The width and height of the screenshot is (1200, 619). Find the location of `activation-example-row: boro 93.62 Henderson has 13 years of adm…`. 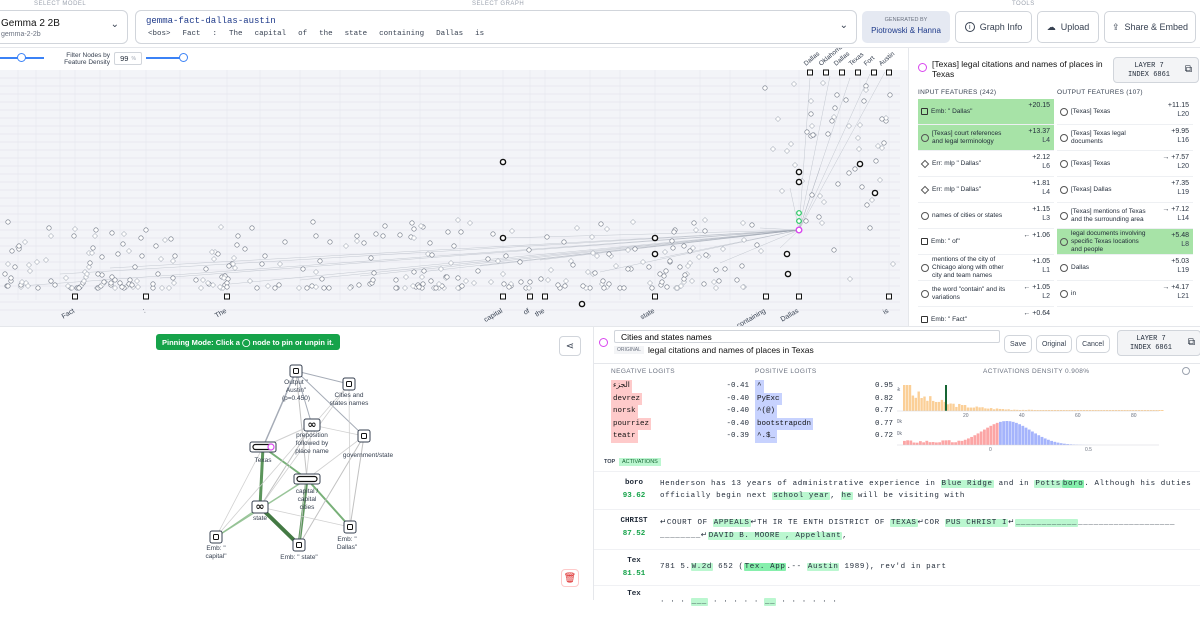

activation-example-row: boro 93.62 Henderson has 13 years of adm… is located at coordinates (897, 488).